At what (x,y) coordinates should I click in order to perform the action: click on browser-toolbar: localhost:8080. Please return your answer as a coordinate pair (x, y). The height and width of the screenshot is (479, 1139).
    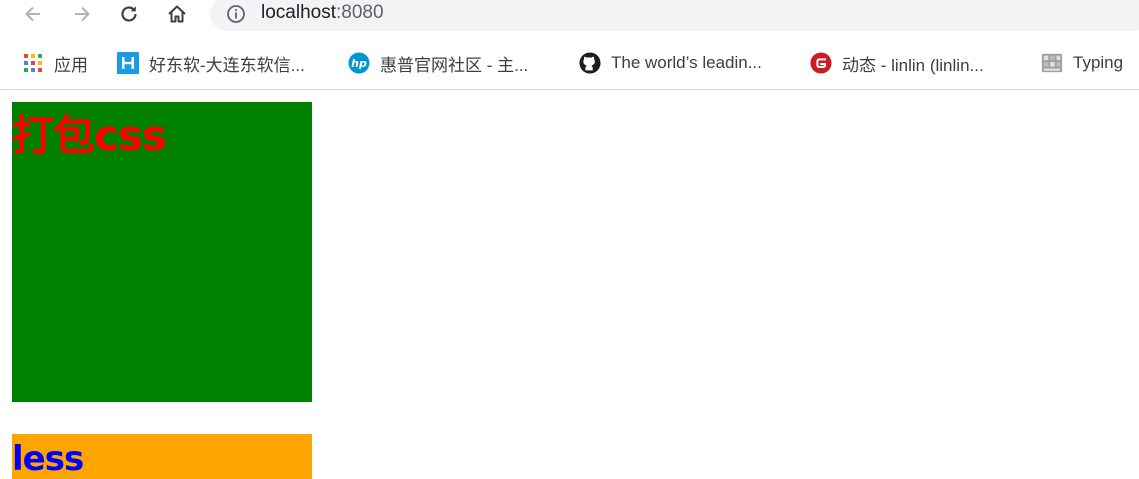
    Looking at the image, I should click on (569, 15).